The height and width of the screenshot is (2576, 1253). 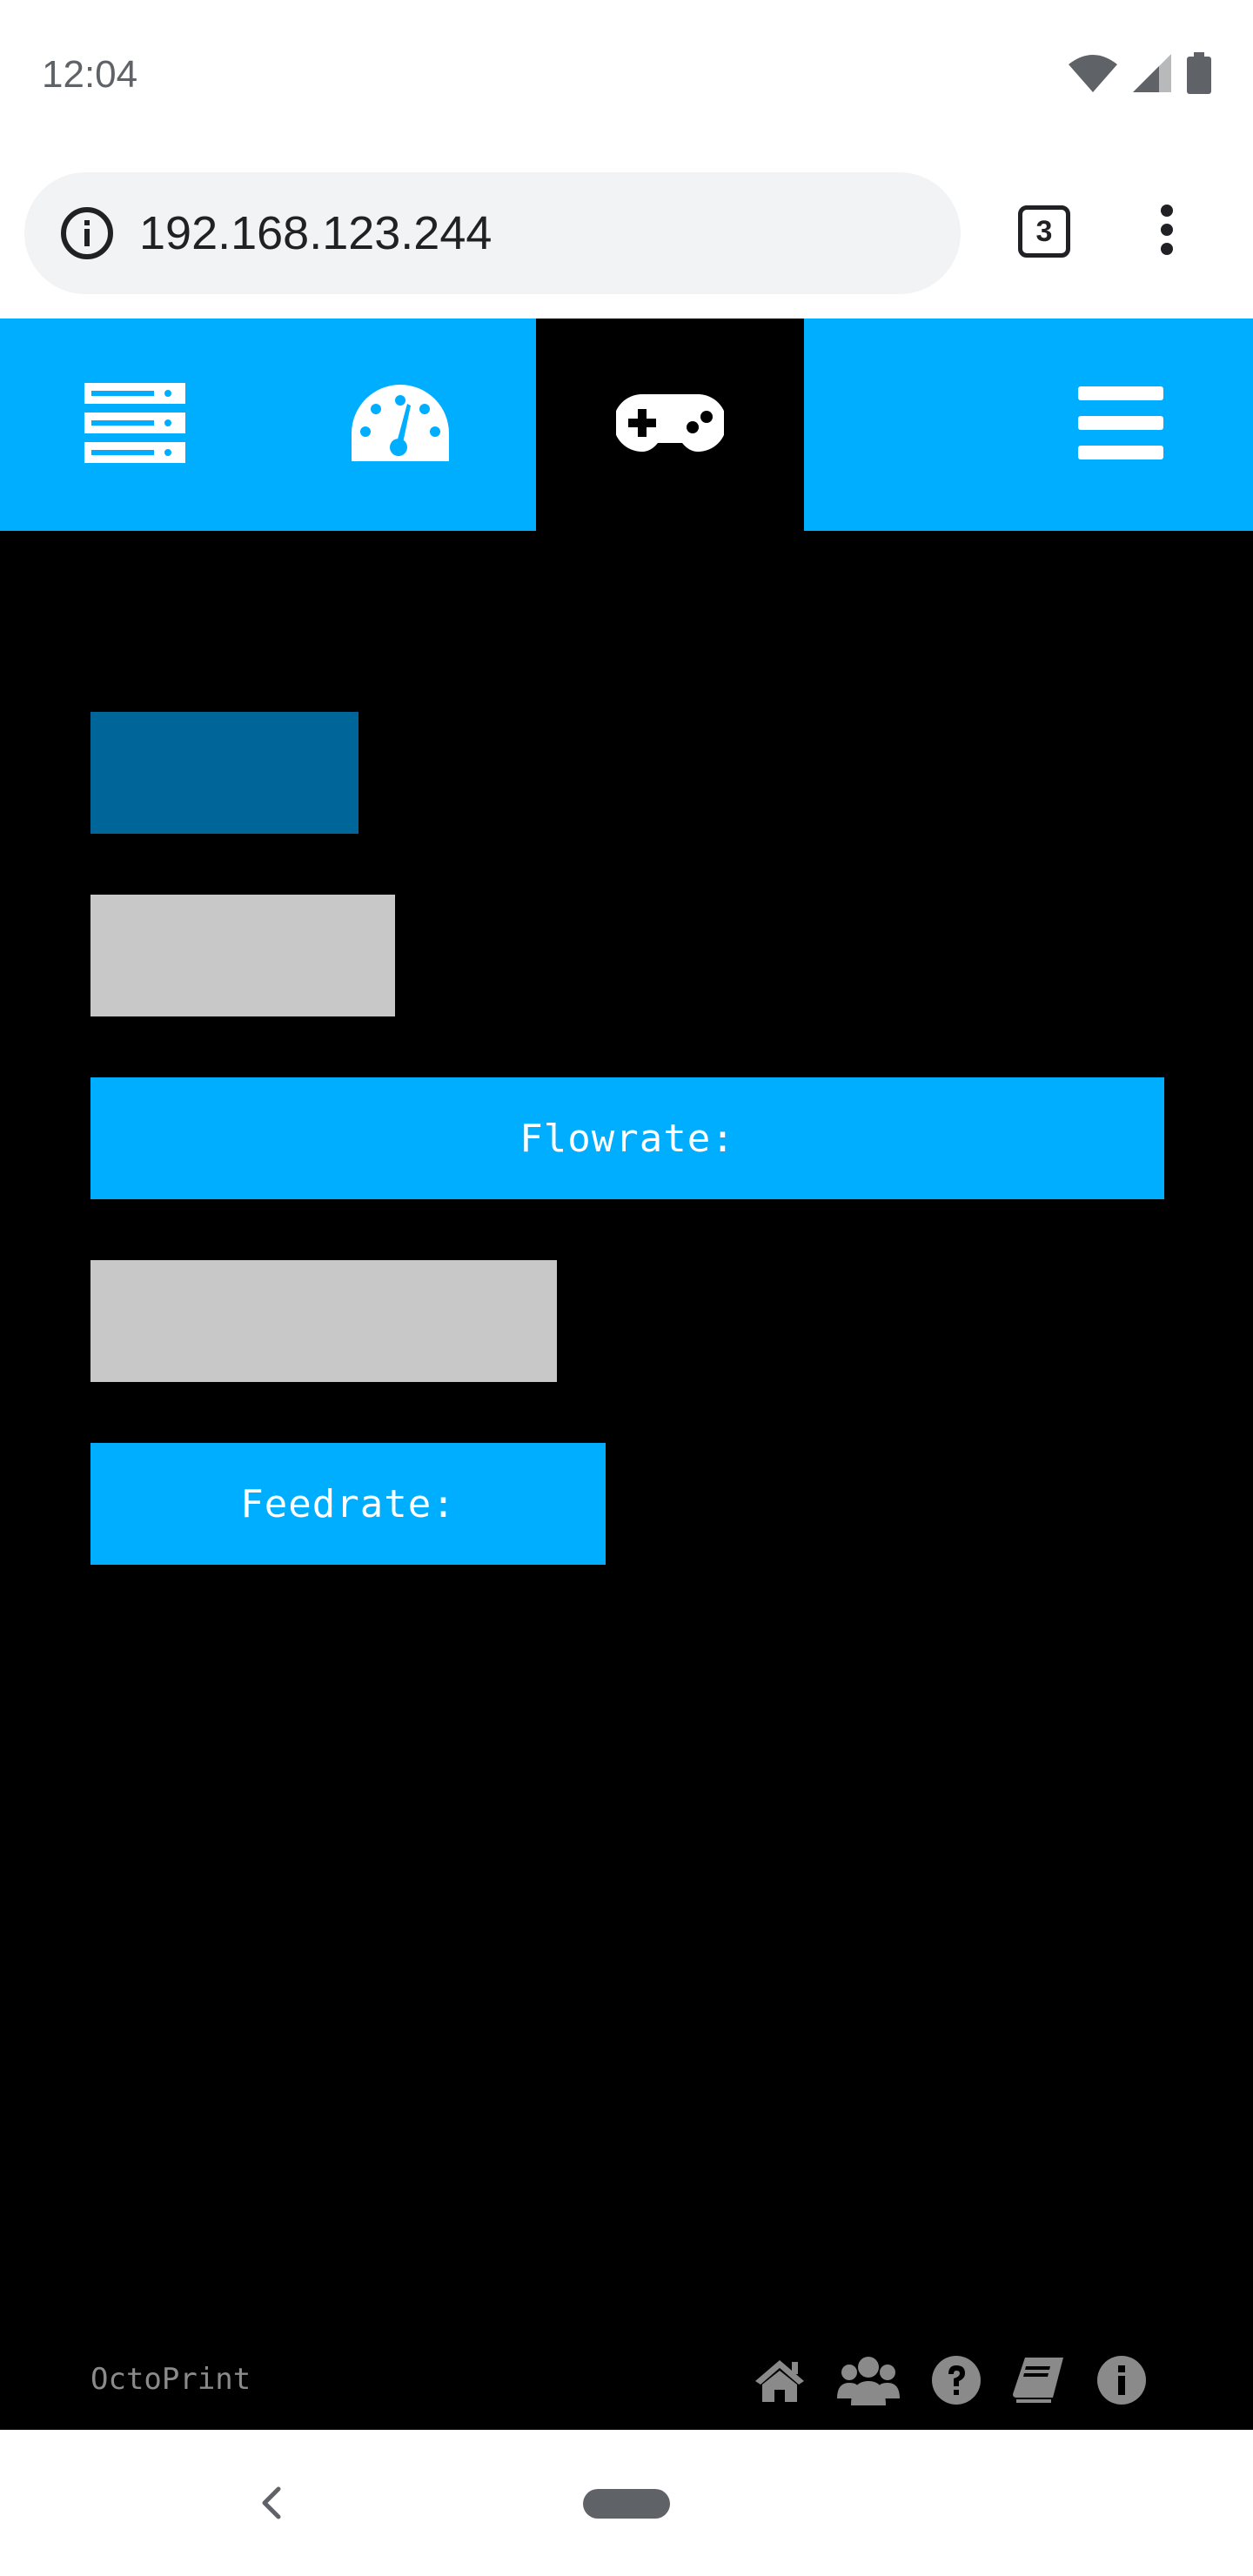 I want to click on nav-dashboard-button, so click(x=401, y=425).